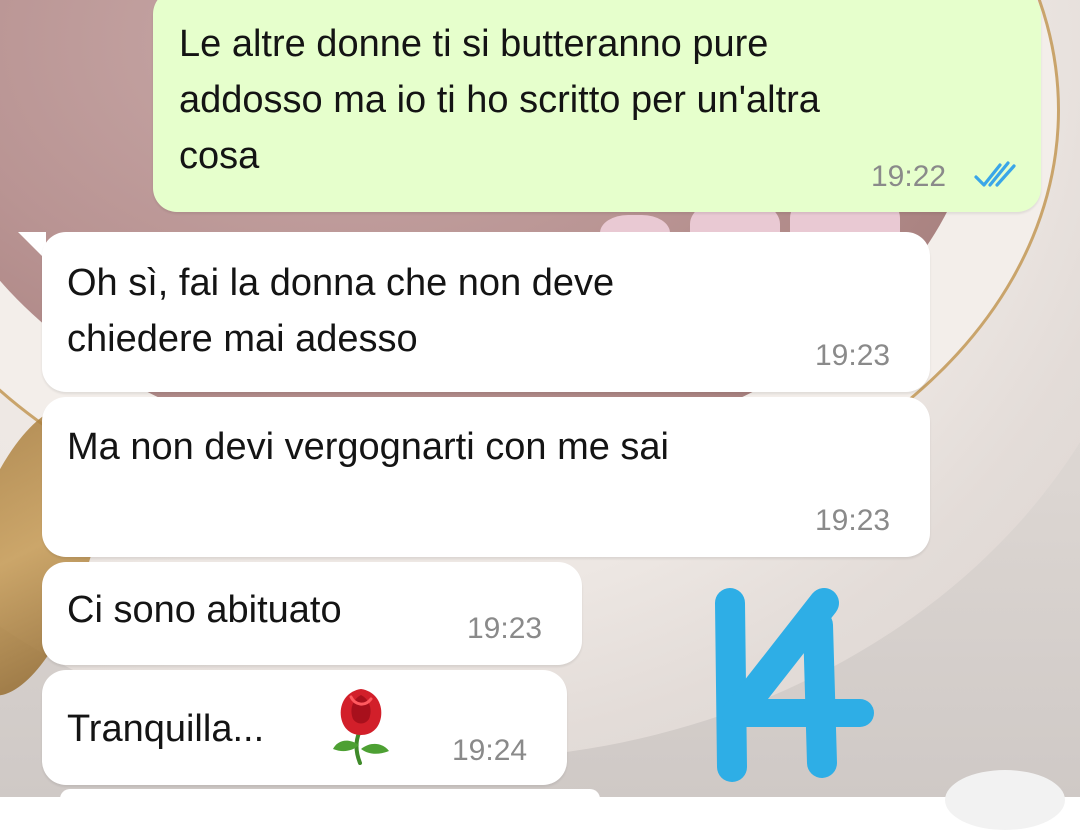 The height and width of the screenshot is (830, 1080). What do you see at coordinates (794, 685) in the screenshot?
I see `handwritten-number-annotation: 14` at bounding box center [794, 685].